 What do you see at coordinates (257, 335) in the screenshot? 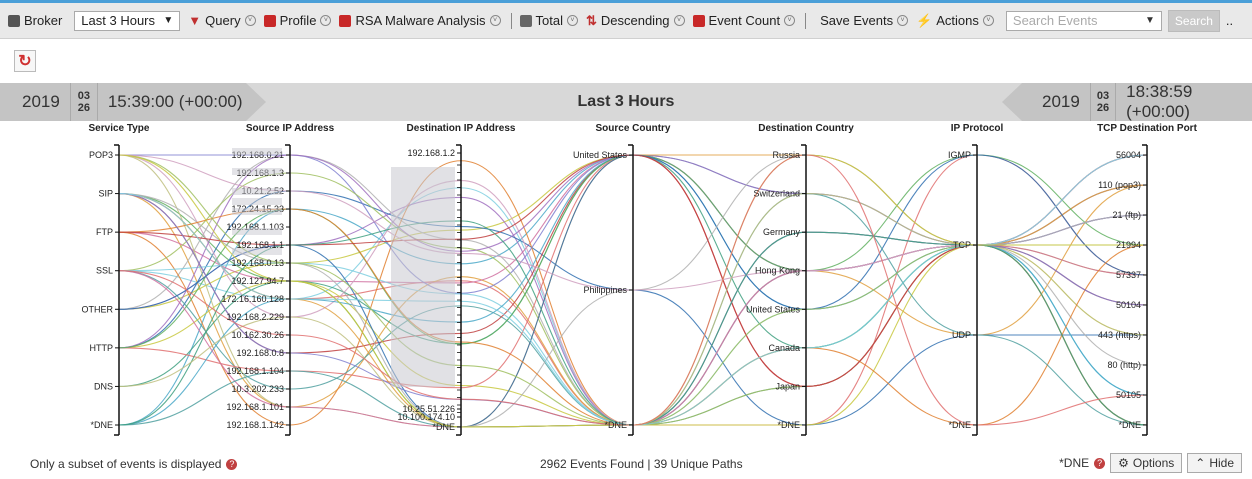
I see `axis-tick-label: 10.162.30.26` at bounding box center [257, 335].